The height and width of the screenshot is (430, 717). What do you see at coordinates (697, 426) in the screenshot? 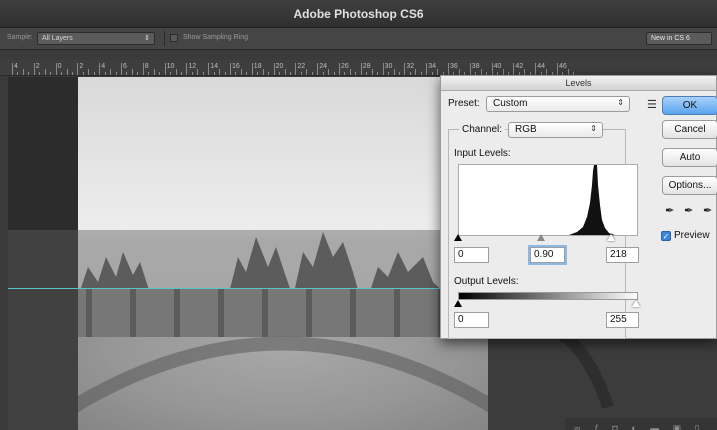
I see `trash-icon: ▯` at bounding box center [697, 426].